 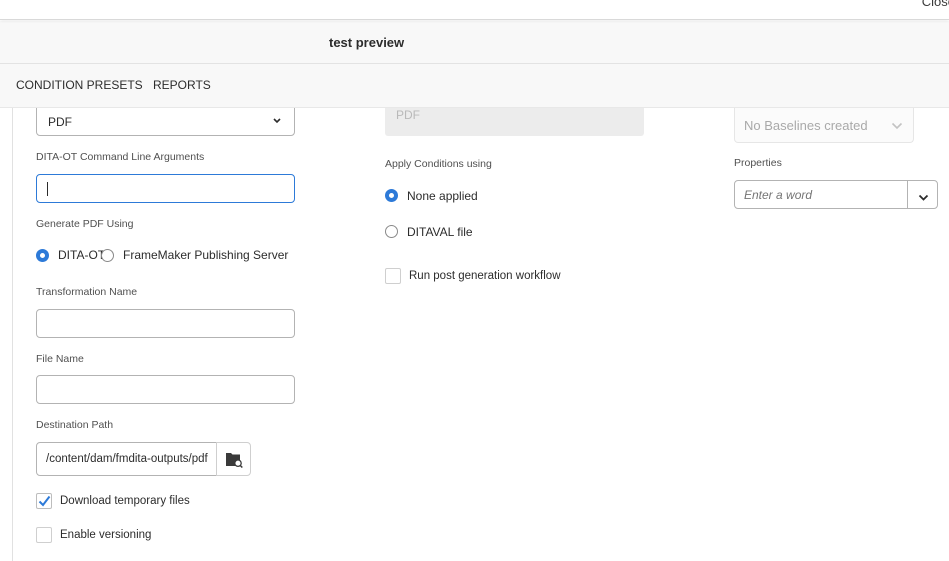 I want to click on transformation-name-input, so click(x=165, y=323).